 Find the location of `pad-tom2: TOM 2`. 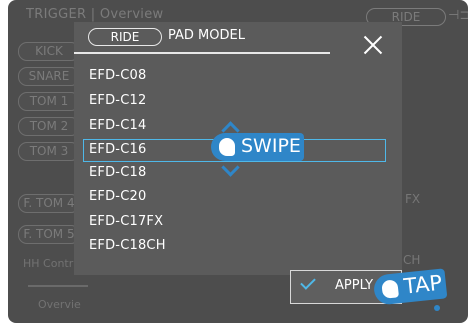

pad-tom2: TOM 2 is located at coordinates (49, 126).